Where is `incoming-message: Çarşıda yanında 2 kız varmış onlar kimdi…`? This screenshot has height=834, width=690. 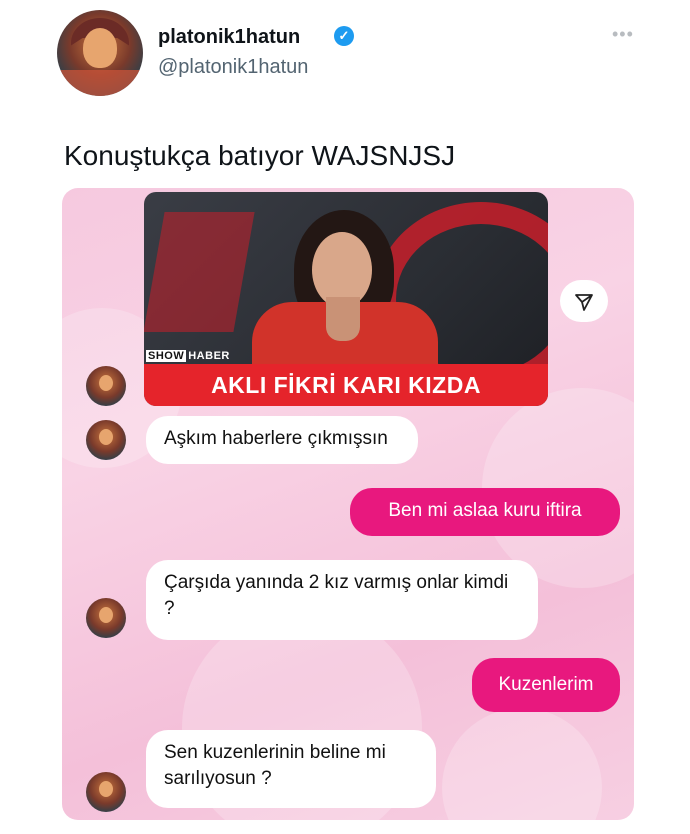 incoming-message: Çarşıda yanında 2 kız varmış onlar kimdi… is located at coordinates (342, 600).